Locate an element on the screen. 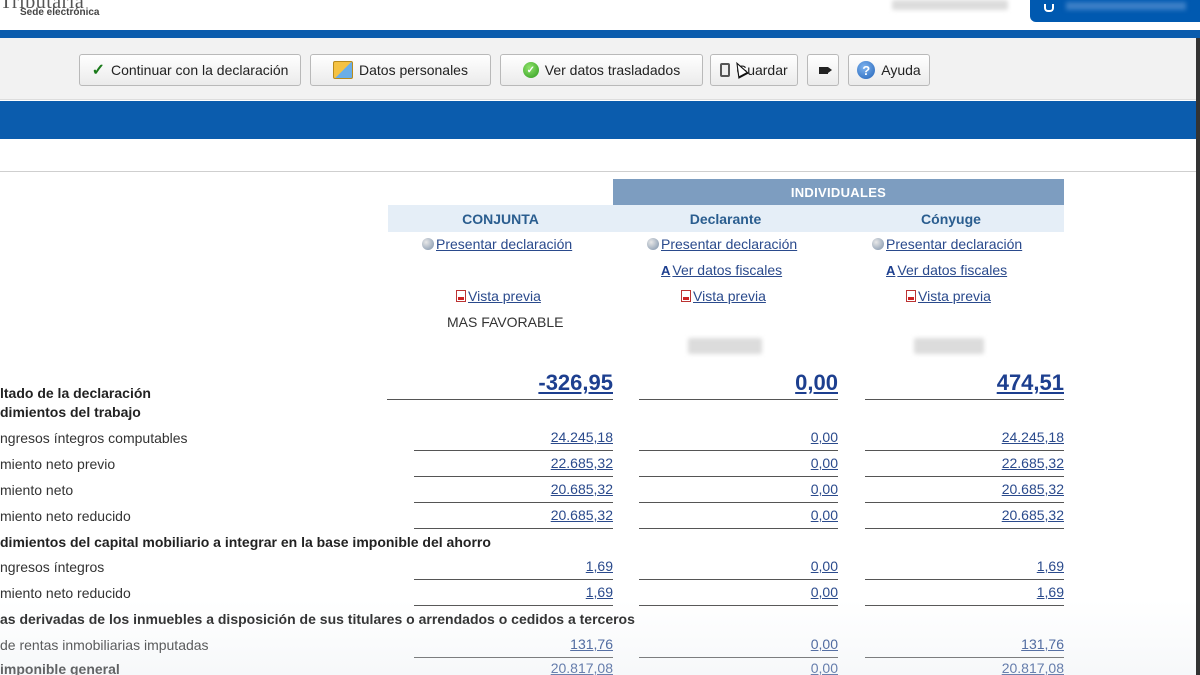 This screenshot has width=1200, height=675. present-declaration-label: Presentar declaración is located at coordinates (504, 244).